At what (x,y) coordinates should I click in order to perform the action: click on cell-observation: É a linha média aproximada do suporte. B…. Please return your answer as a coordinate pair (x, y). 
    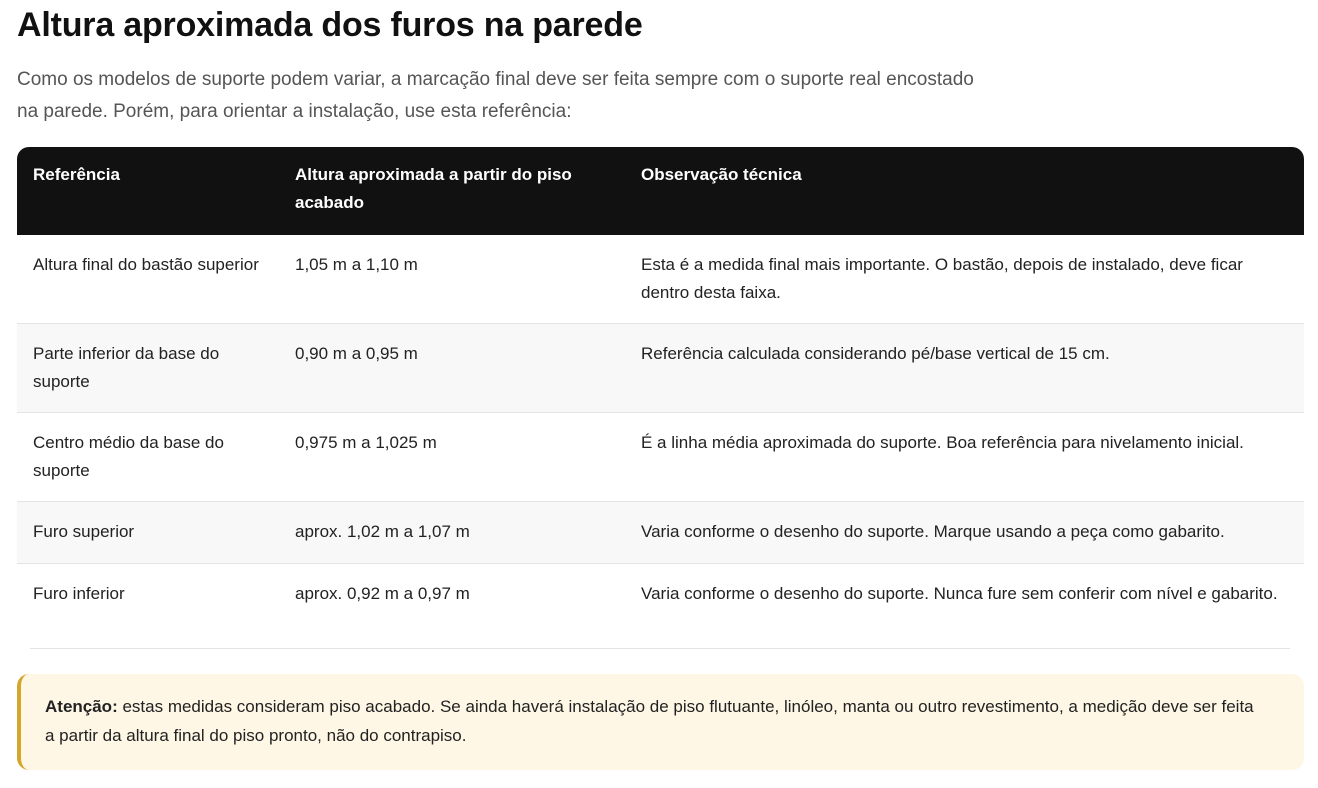
    Looking at the image, I should click on (964, 457).